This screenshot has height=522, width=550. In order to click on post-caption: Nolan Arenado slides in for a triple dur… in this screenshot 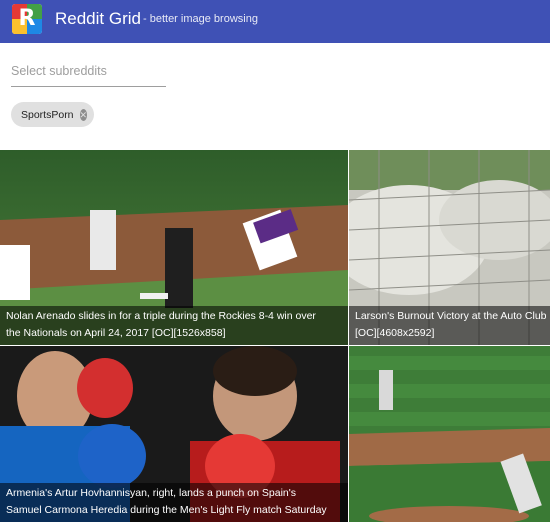, I will do `click(174, 325)`.